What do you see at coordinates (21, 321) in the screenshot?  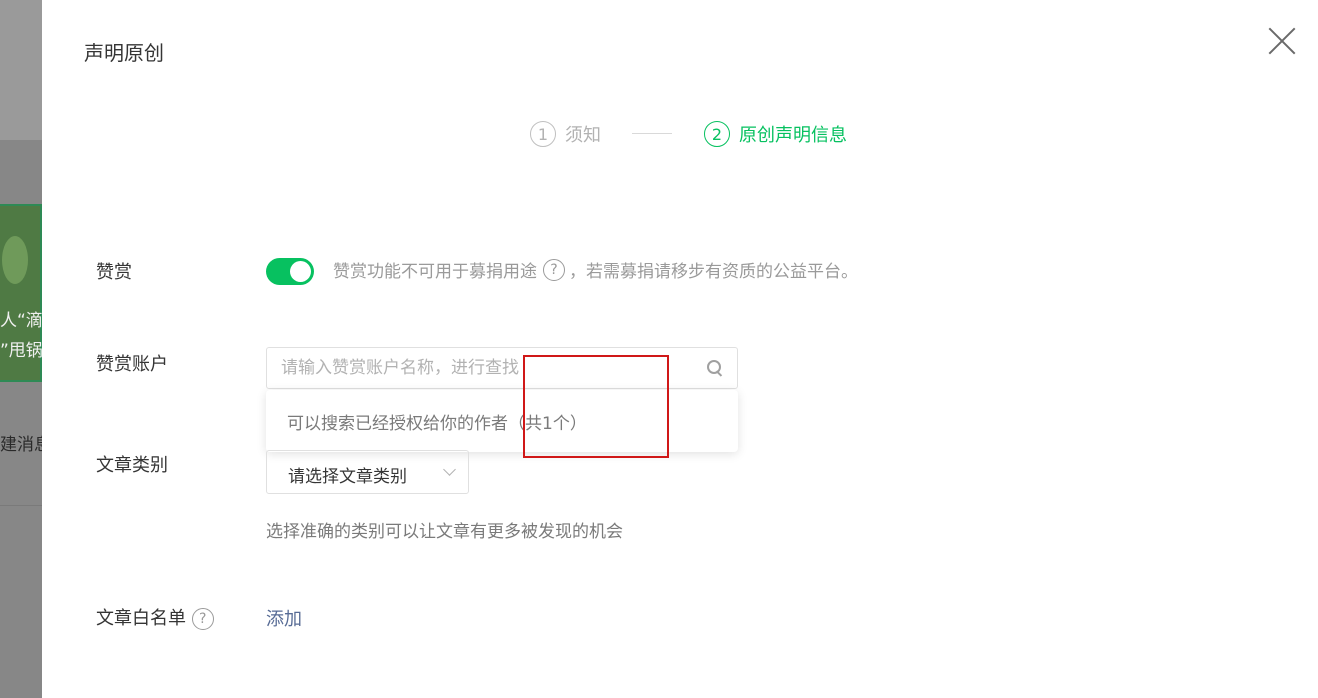 I see `background-card-text: 人“滴` at bounding box center [21, 321].